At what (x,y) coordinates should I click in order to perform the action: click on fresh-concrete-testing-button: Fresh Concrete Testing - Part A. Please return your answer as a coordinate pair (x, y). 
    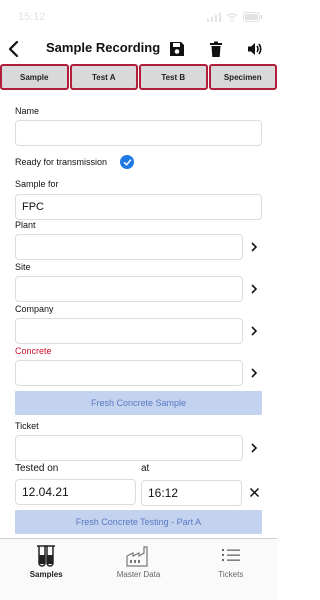
    Looking at the image, I should click on (138, 522).